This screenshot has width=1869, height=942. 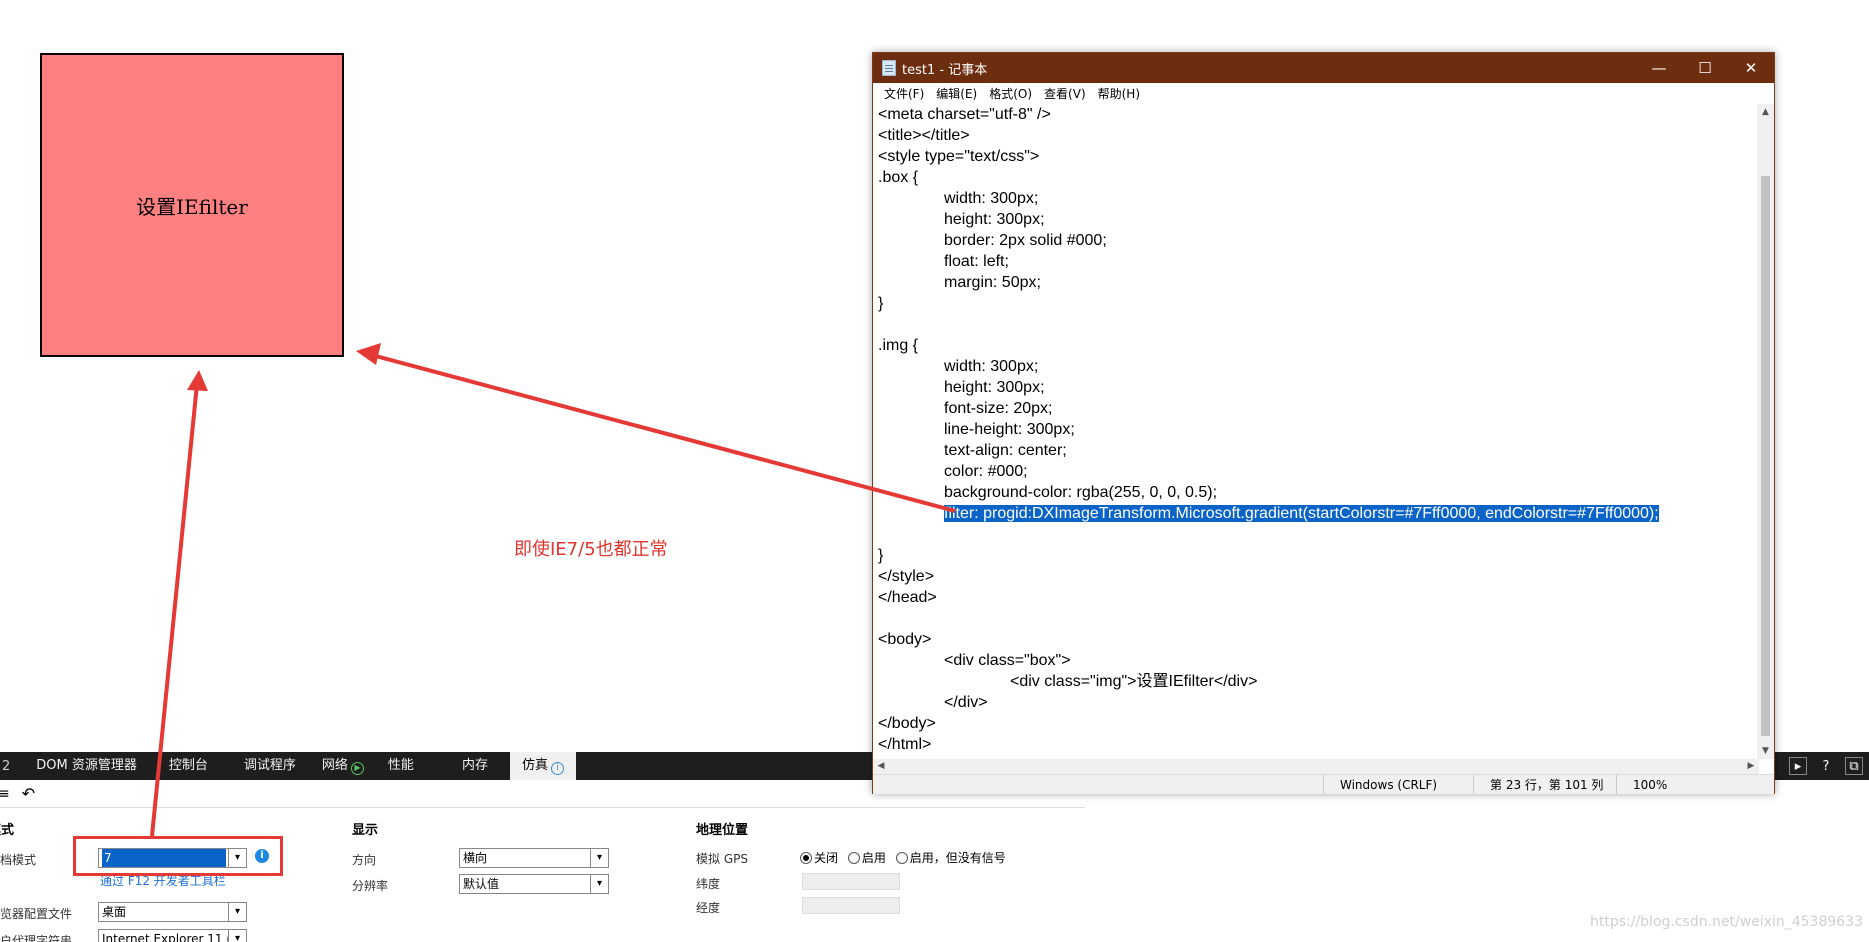 I want to click on doc-mode-highlight-box, so click(x=178, y=856).